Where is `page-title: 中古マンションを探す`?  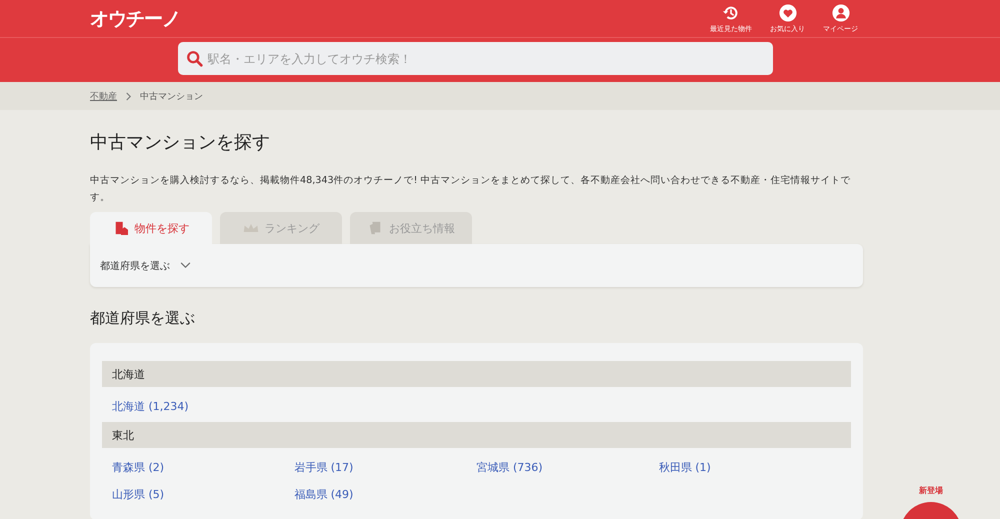
page-title: 中古マンションを探す is located at coordinates (180, 142).